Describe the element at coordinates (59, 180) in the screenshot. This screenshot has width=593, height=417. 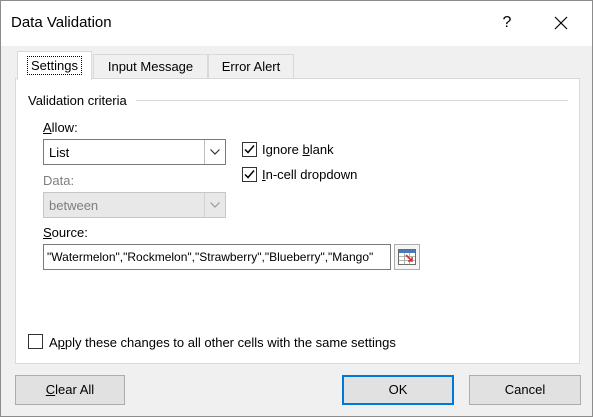
I see `data-label: Data:` at that location.